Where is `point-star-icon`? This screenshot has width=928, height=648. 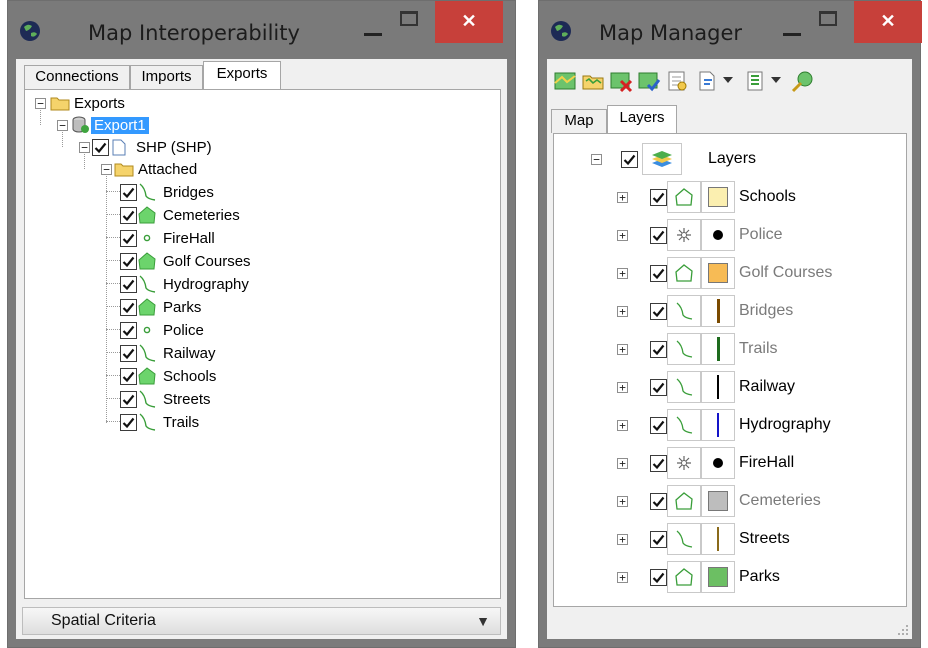 point-star-icon is located at coordinates (684, 463).